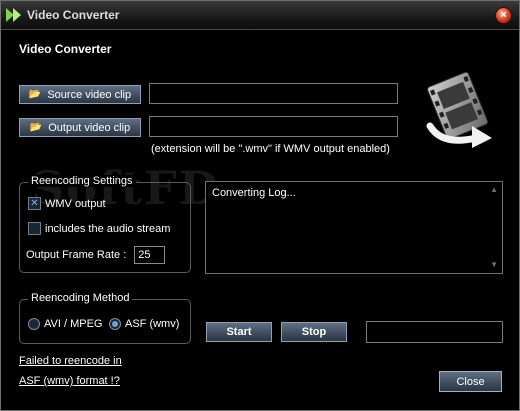  What do you see at coordinates (354, 227) in the screenshot?
I see `converting-log: Converting Log... ▲ ▼` at bounding box center [354, 227].